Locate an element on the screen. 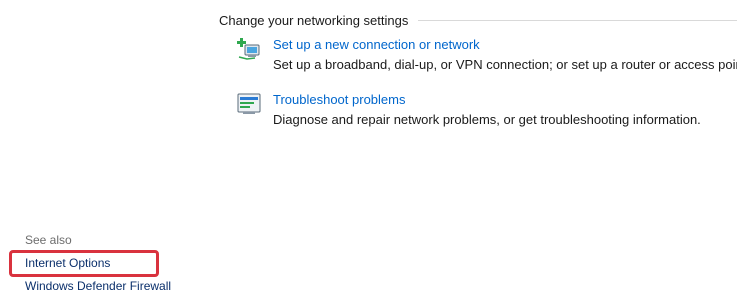 The width and height of the screenshot is (737, 308). new-connection-icon is located at coordinates (249, 49).